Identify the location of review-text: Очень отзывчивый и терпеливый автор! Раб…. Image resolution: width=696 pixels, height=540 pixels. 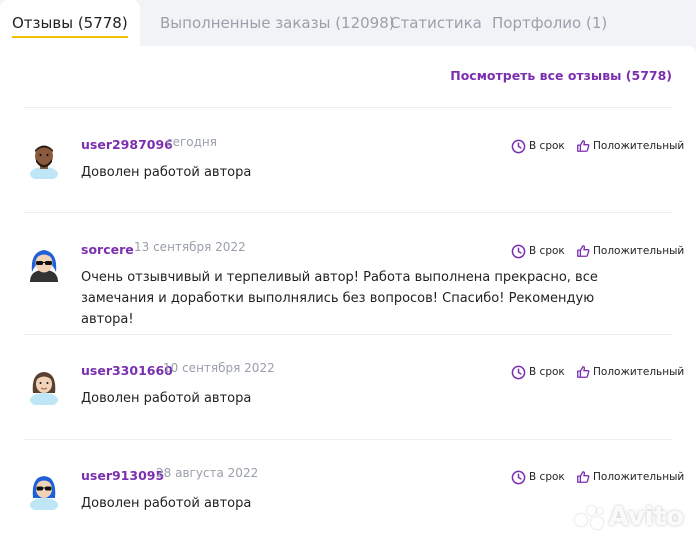
(339, 298).